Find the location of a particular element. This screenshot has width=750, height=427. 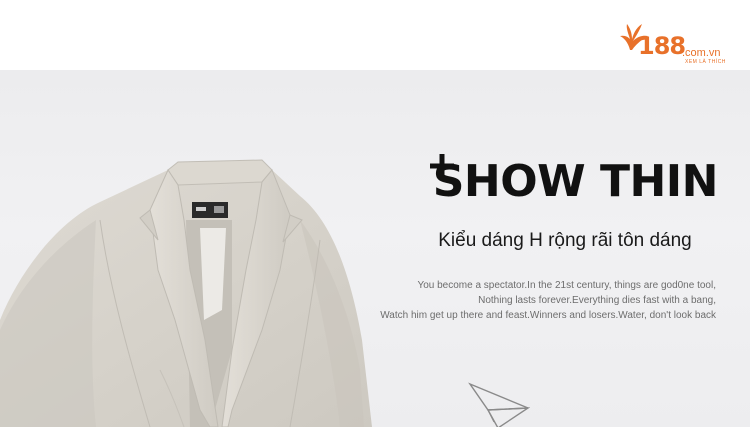

banner-headline: SHOW THIN is located at coordinates (575, 181).